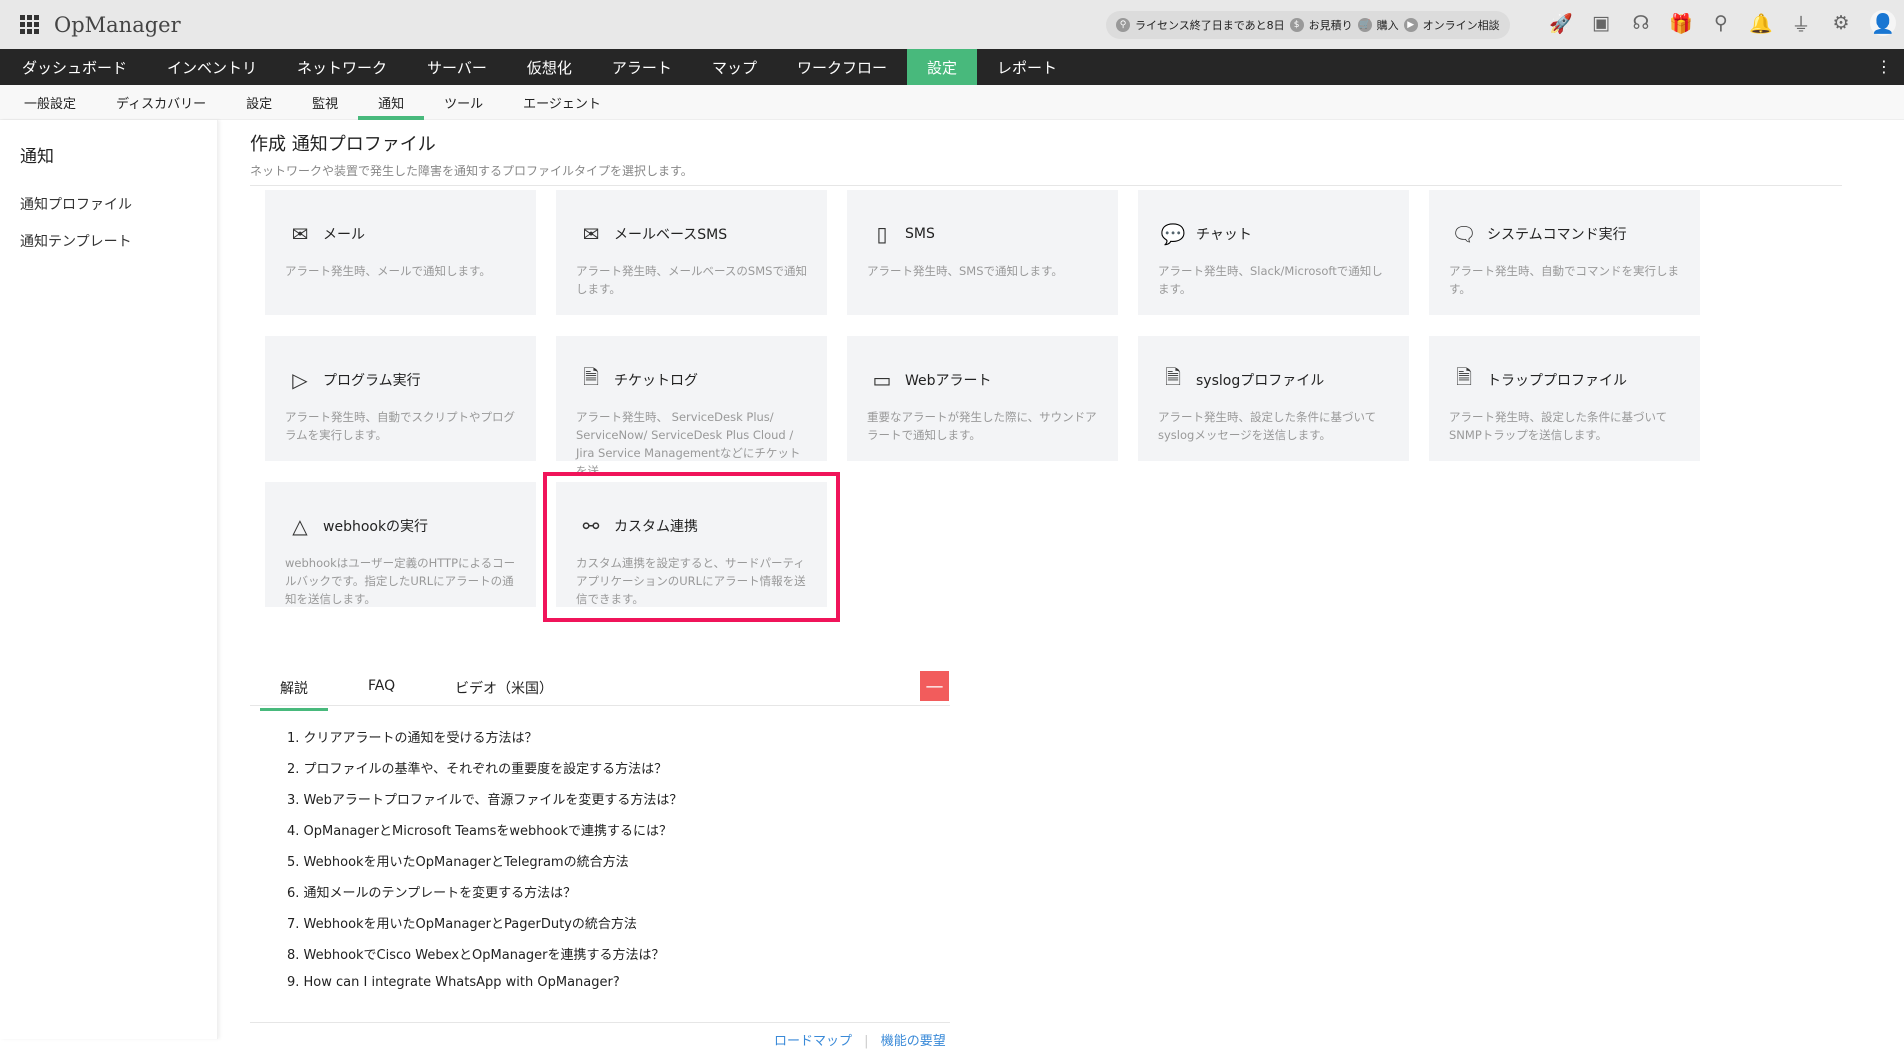  What do you see at coordinates (300, 234) in the screenshot?
I see `mail-icon: ✉` at bounding box center [300, 234].